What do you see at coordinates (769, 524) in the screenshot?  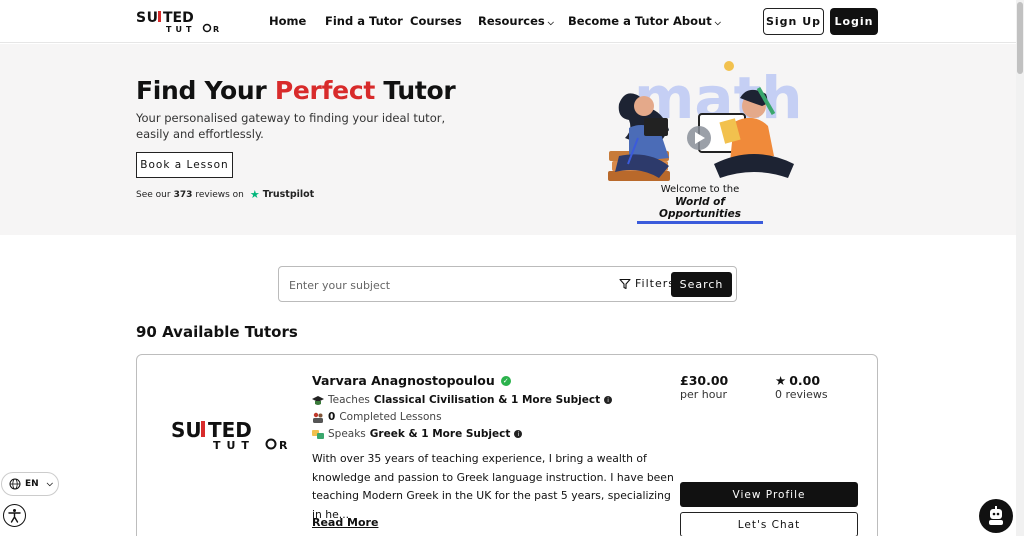 I see `lets-chat-button: Let's Chat` at bounding box center [769, 524].